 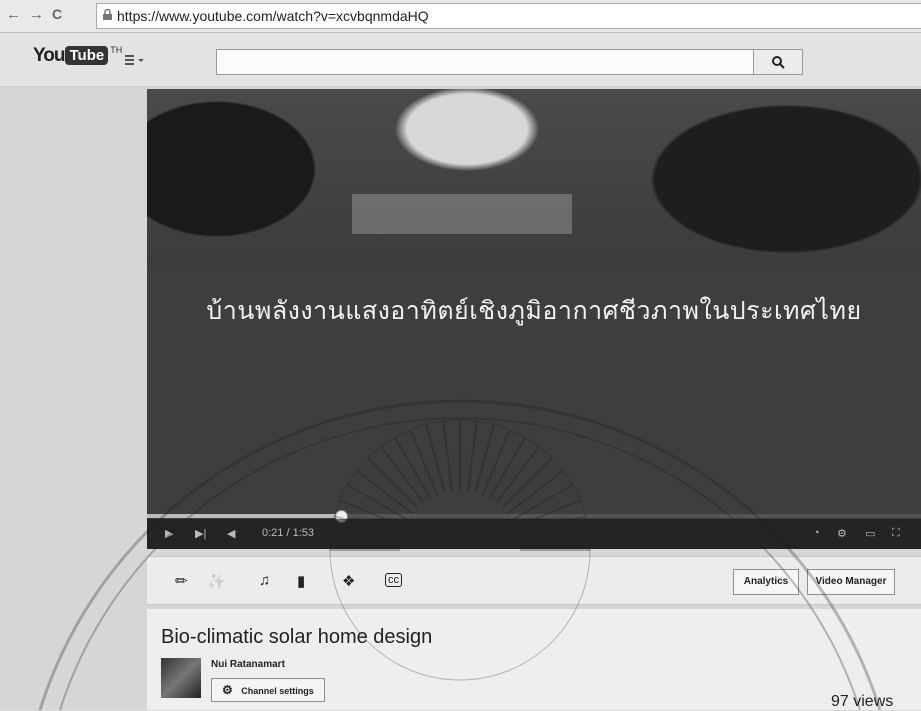 I want to click on player-controls: ▶ ▶| ◀ 0:21 / 1:53 ◔ ⚙ ▭ ⛶, so click(x=534, y=534).